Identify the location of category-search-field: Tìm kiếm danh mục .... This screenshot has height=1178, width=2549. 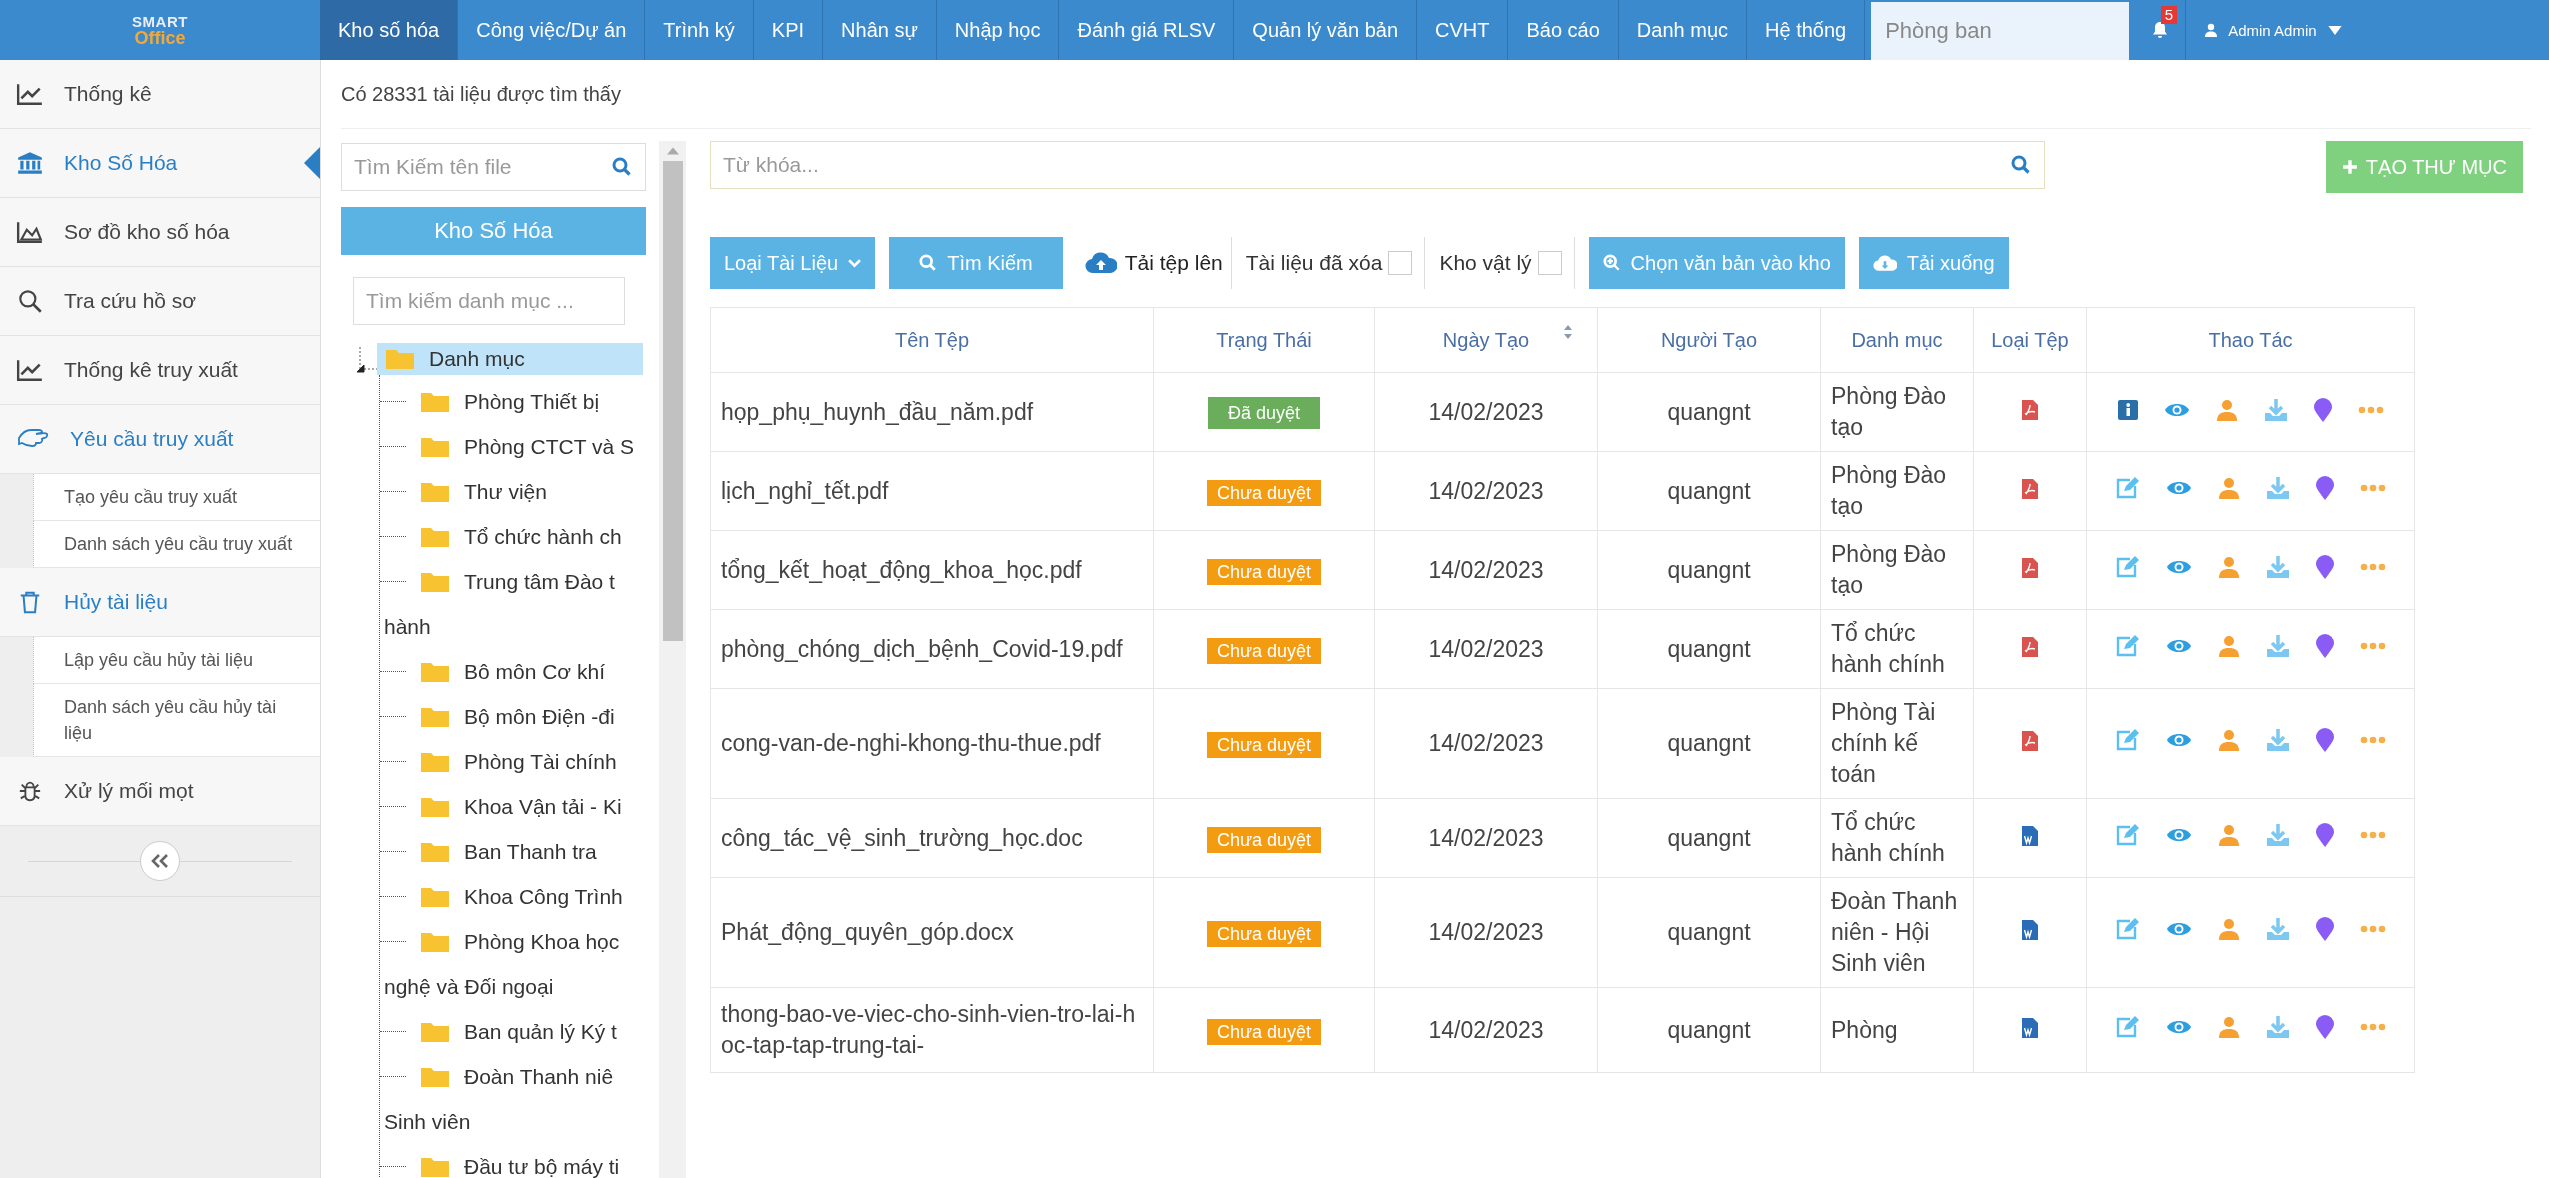
(489, 301).